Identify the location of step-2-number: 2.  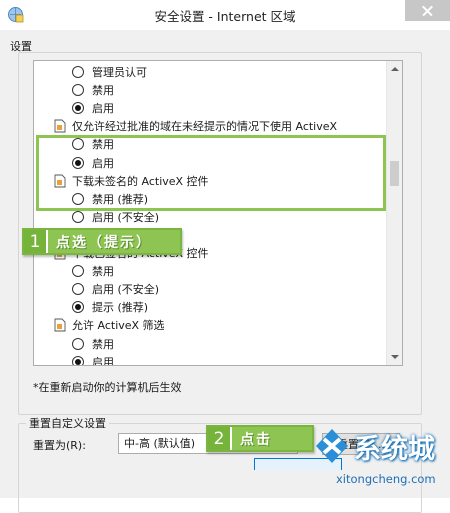
(220, 438).